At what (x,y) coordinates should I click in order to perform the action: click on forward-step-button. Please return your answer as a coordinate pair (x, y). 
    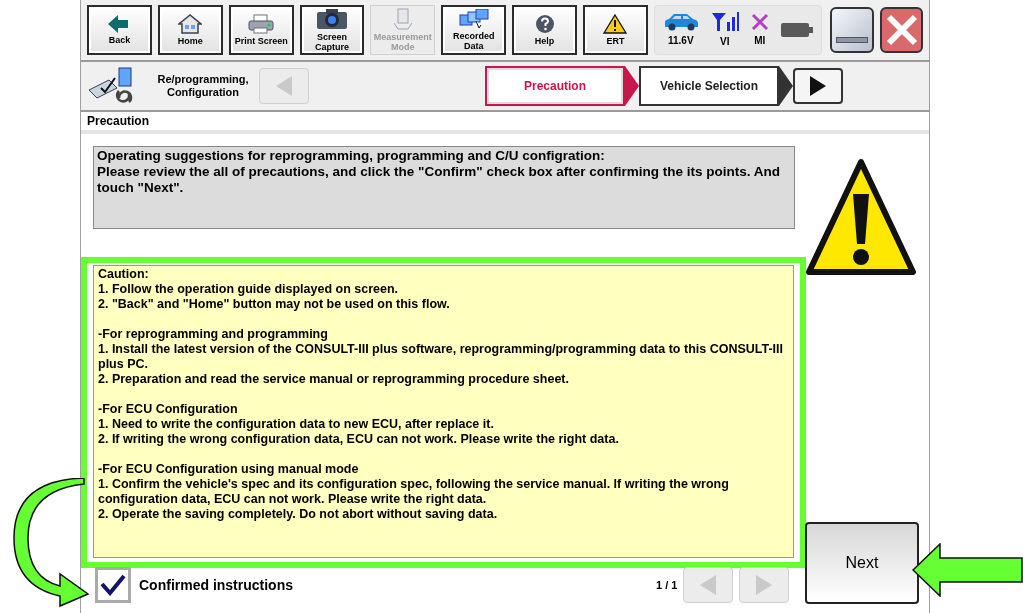
    Looking at the image, I should click on (818, 86).